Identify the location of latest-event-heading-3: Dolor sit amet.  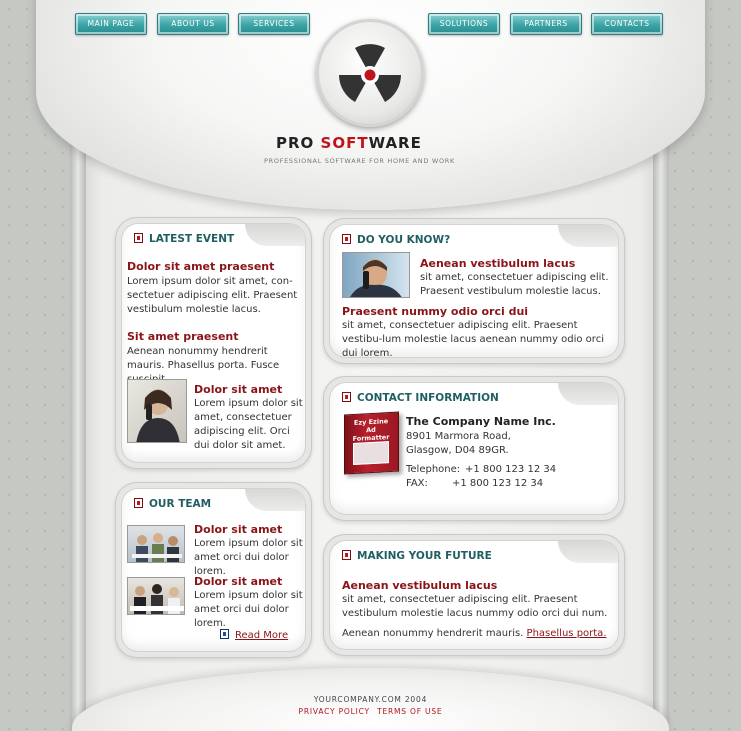
(238, 389).